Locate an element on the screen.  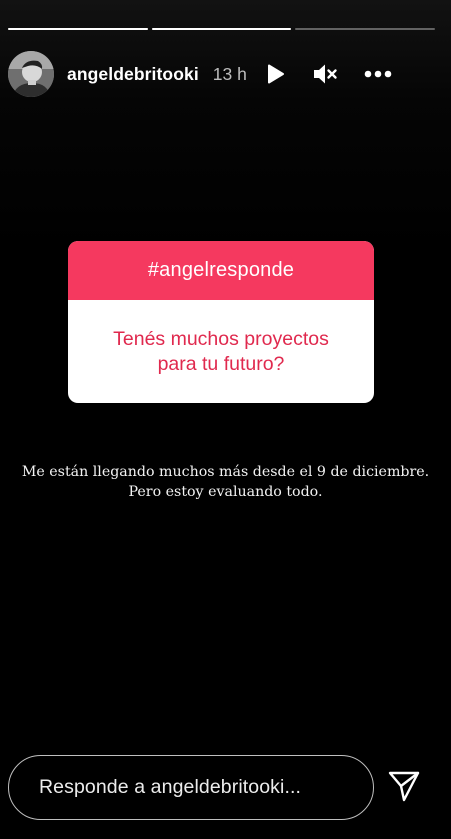
story-header: angeldebritooki 13 h is located at coordinates (221, 74).